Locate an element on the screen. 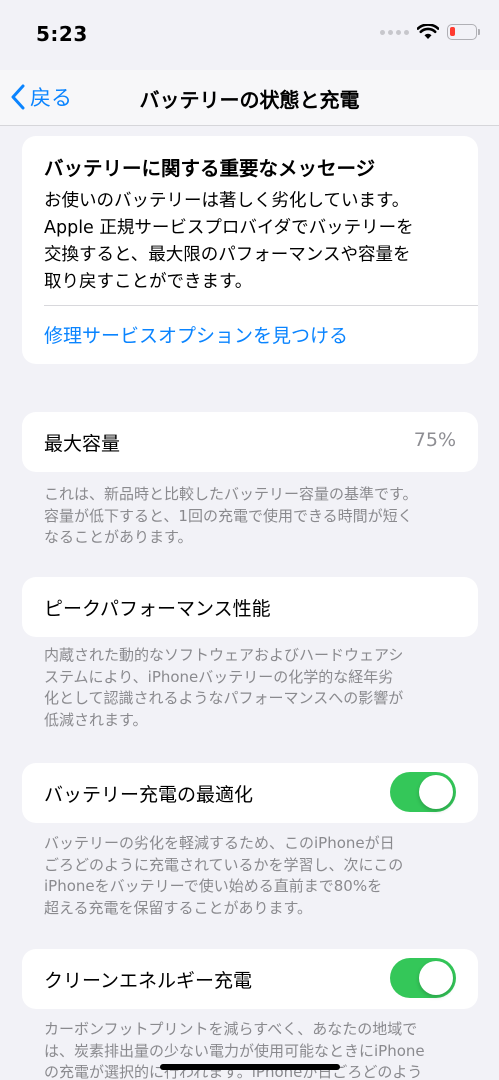 This screenshot has width=499, height=1080. footnote-line: ステムにより、iPhoneバッテリーの化学的な経年劣 is located at coordinates (219, 676).